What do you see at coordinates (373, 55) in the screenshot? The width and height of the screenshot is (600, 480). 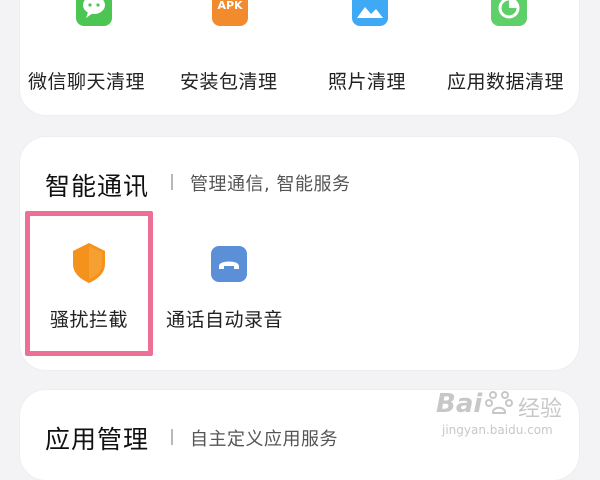 I see `photo-cleanup-tool: 照片清理` at bounding box center [373, 55].